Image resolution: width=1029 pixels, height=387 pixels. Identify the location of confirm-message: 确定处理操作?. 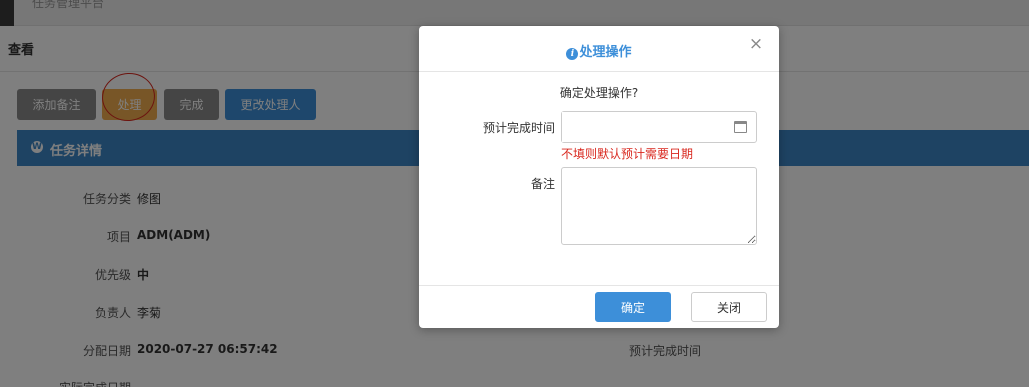
(599, 93).